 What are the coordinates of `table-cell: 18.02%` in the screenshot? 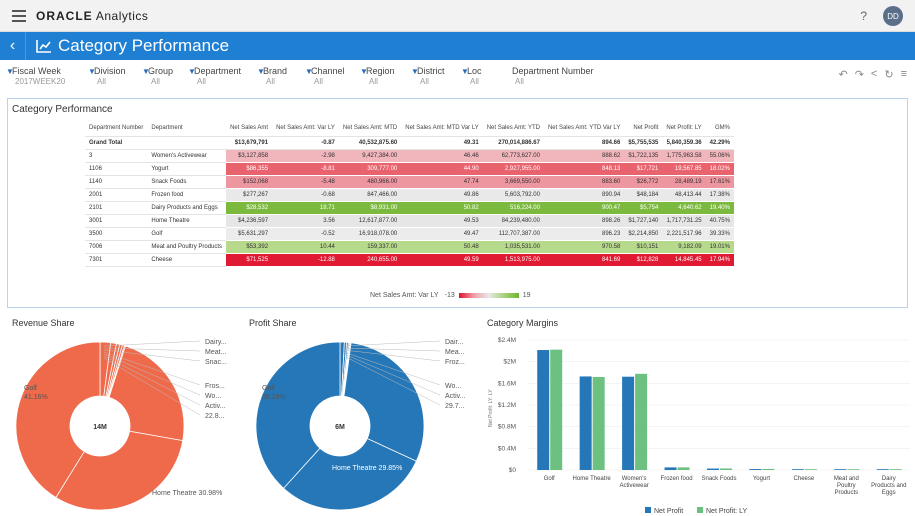 It's located at (719, 169).